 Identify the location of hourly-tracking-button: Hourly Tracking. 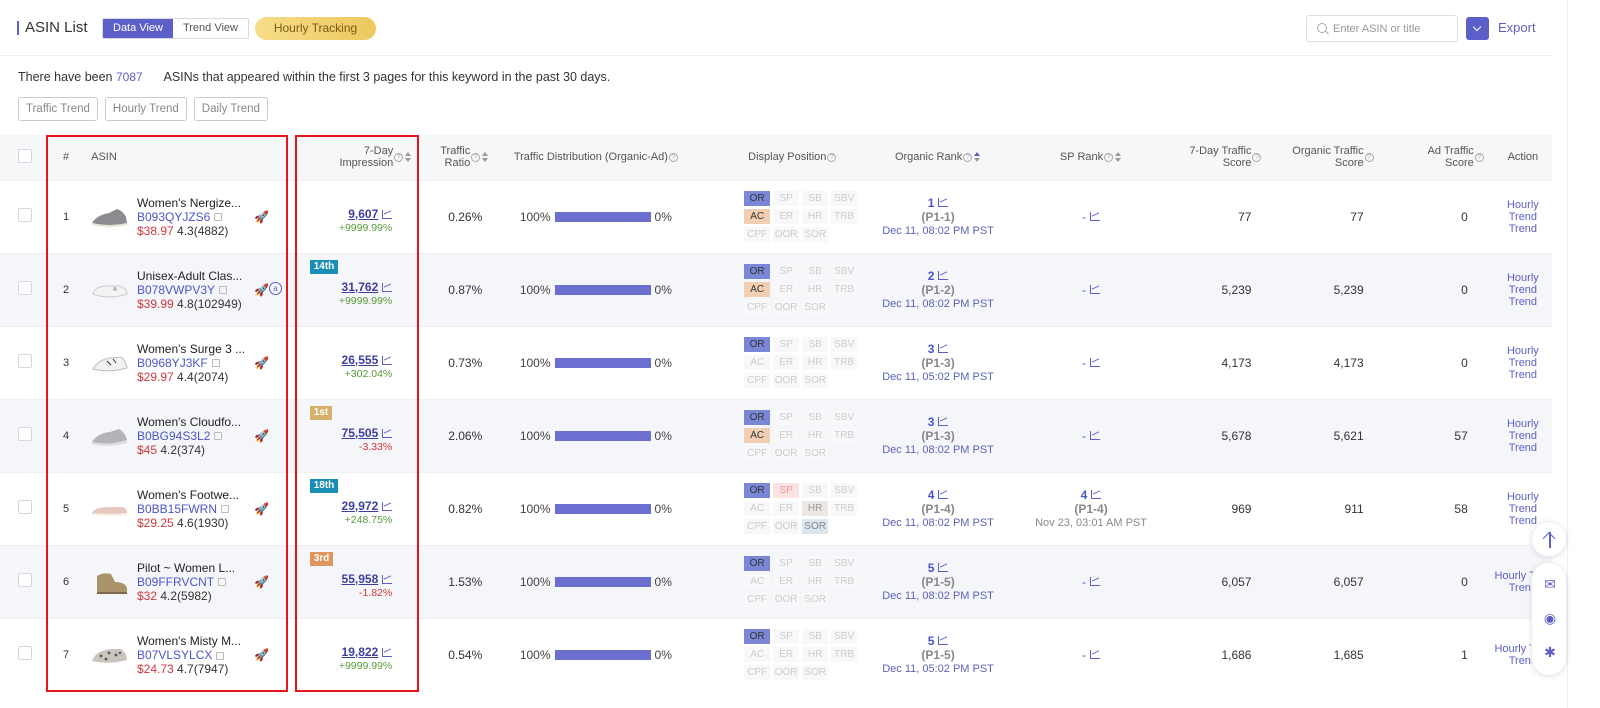
(315, 28).